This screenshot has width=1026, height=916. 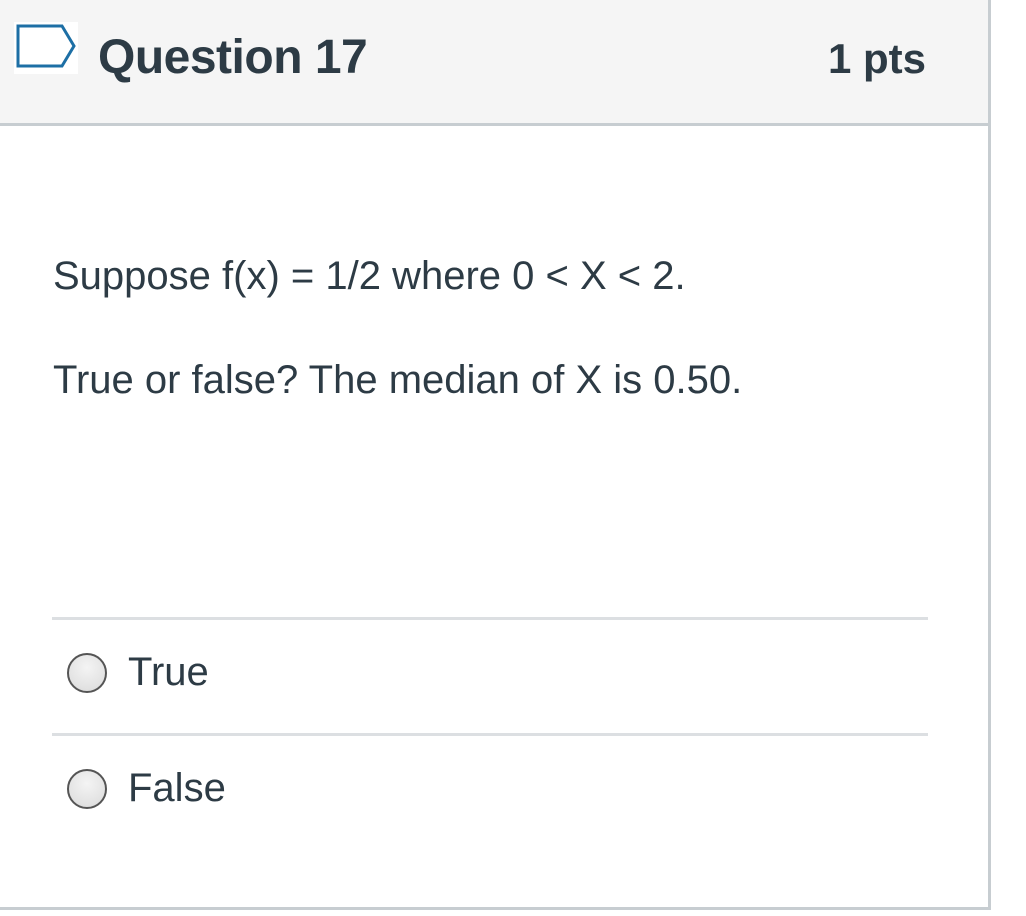 What do you see at coordinates (233, 57) in the screenshot?
I see `question-title: Question 17` at bounding box center [233, 57].